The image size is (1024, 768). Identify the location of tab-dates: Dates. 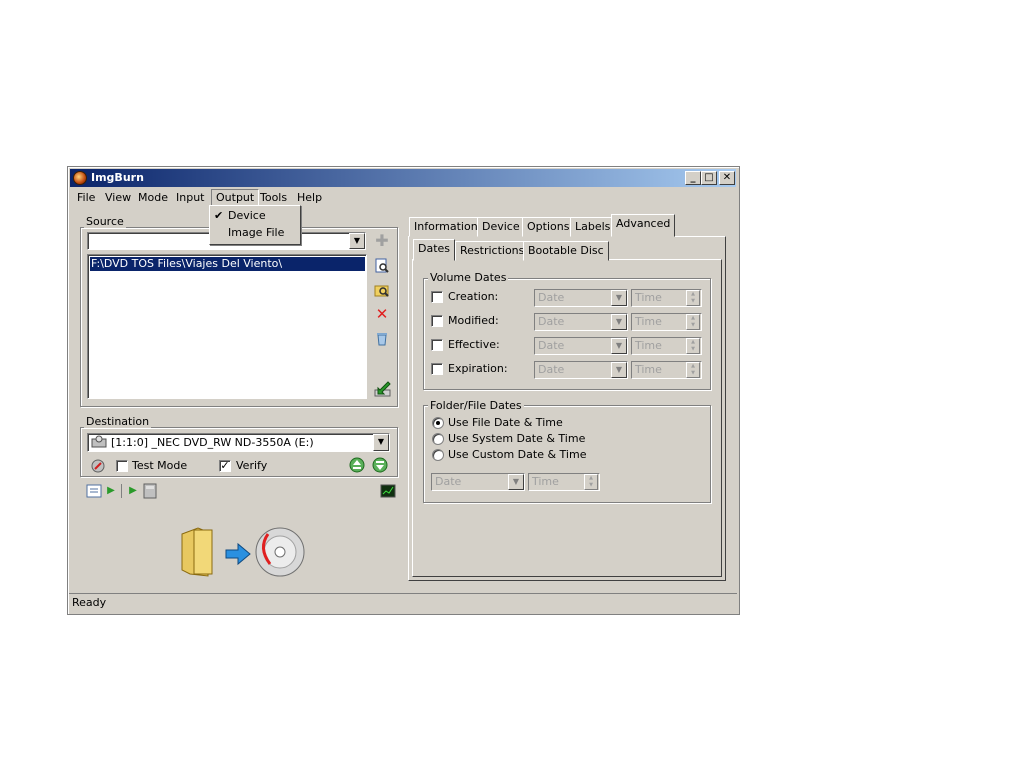
(434, 250).